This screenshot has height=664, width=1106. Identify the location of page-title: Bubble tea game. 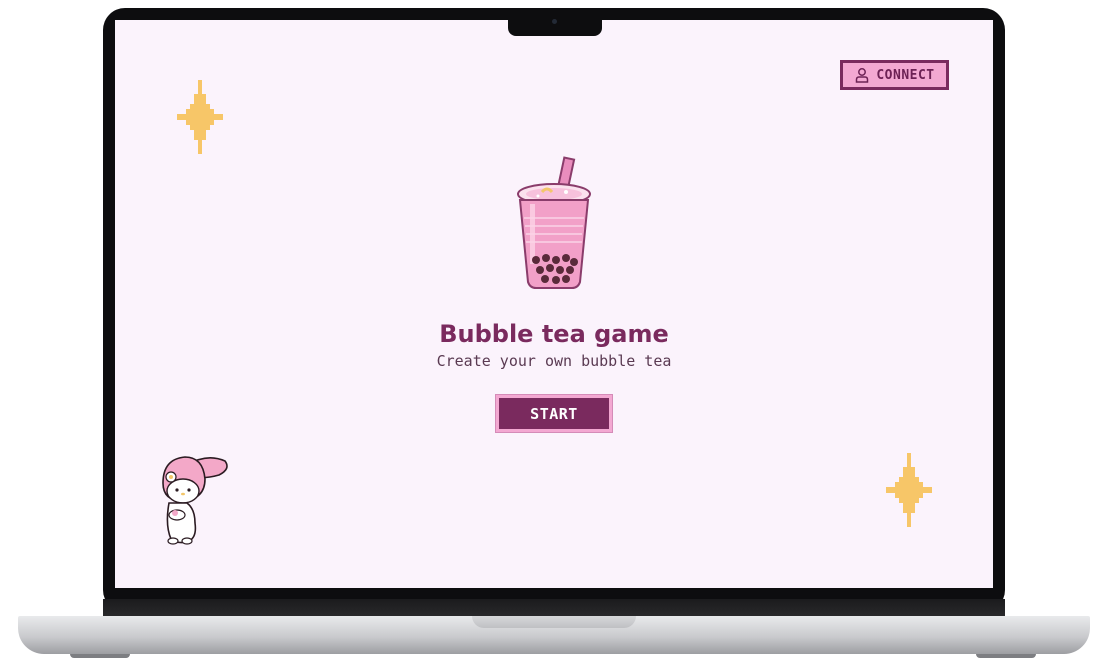
(554, 334).